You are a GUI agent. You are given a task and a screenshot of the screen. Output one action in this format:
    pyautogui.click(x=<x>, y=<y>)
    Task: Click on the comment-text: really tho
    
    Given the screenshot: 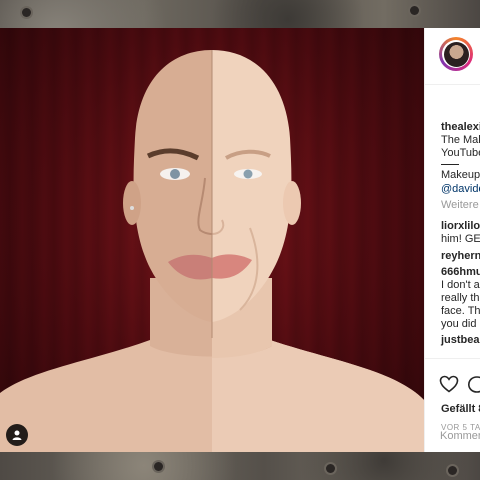 What is the action you would take?
    pyautogui.click(x=460, y=298)
    